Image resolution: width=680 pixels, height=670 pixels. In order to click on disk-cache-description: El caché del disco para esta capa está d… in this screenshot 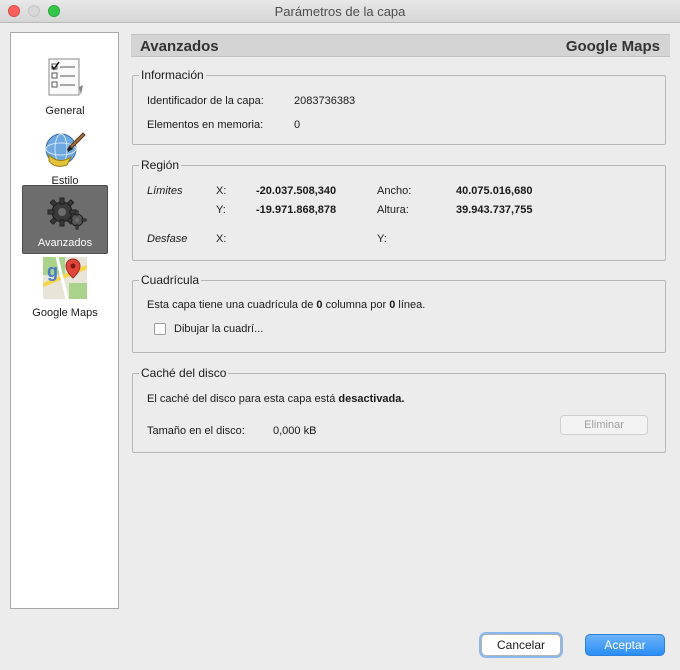, I will do `click(276, 399)`.